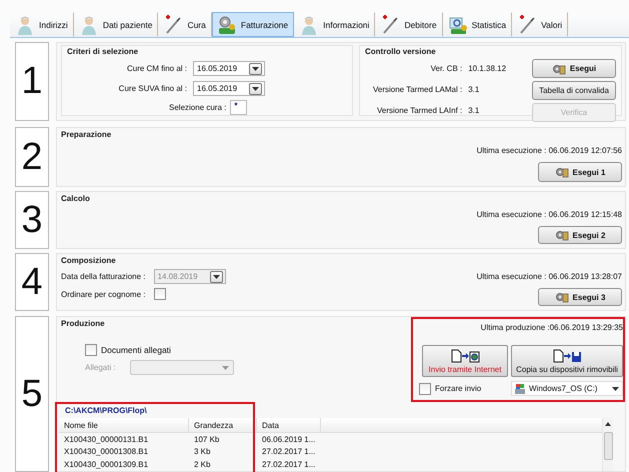 This screenshot has height=472, width=629. I want to click on scroll-up-icon, so click(608, 424).